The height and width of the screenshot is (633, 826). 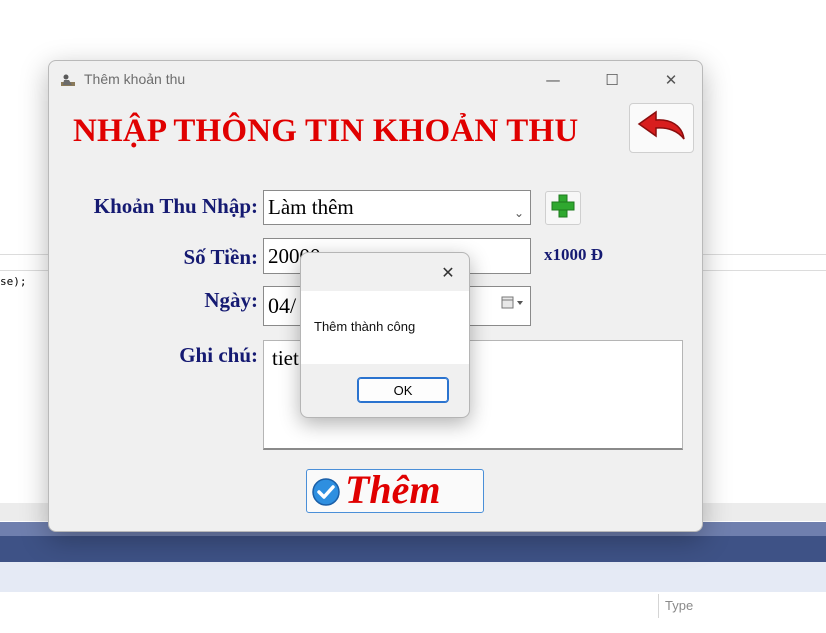 What do you see at coordinates (413, 549) in the screenshot?
I see `background-toolbar-band` at bounding box center [413, 549].